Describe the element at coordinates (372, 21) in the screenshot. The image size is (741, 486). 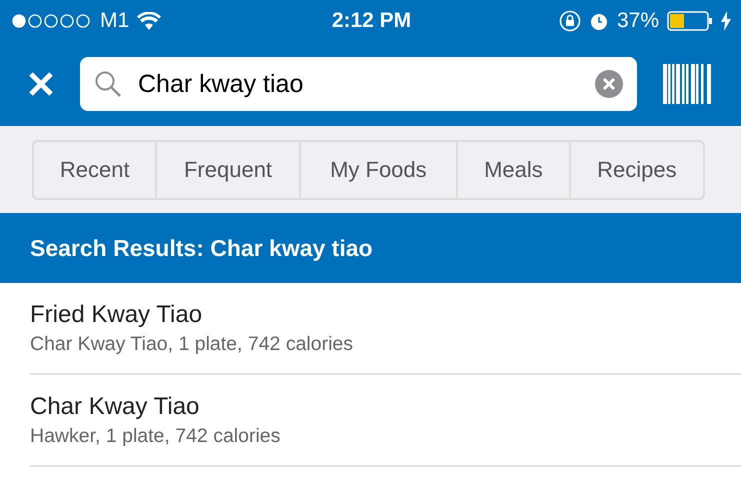
I see `clock-time: 2:12 PM` at that location.